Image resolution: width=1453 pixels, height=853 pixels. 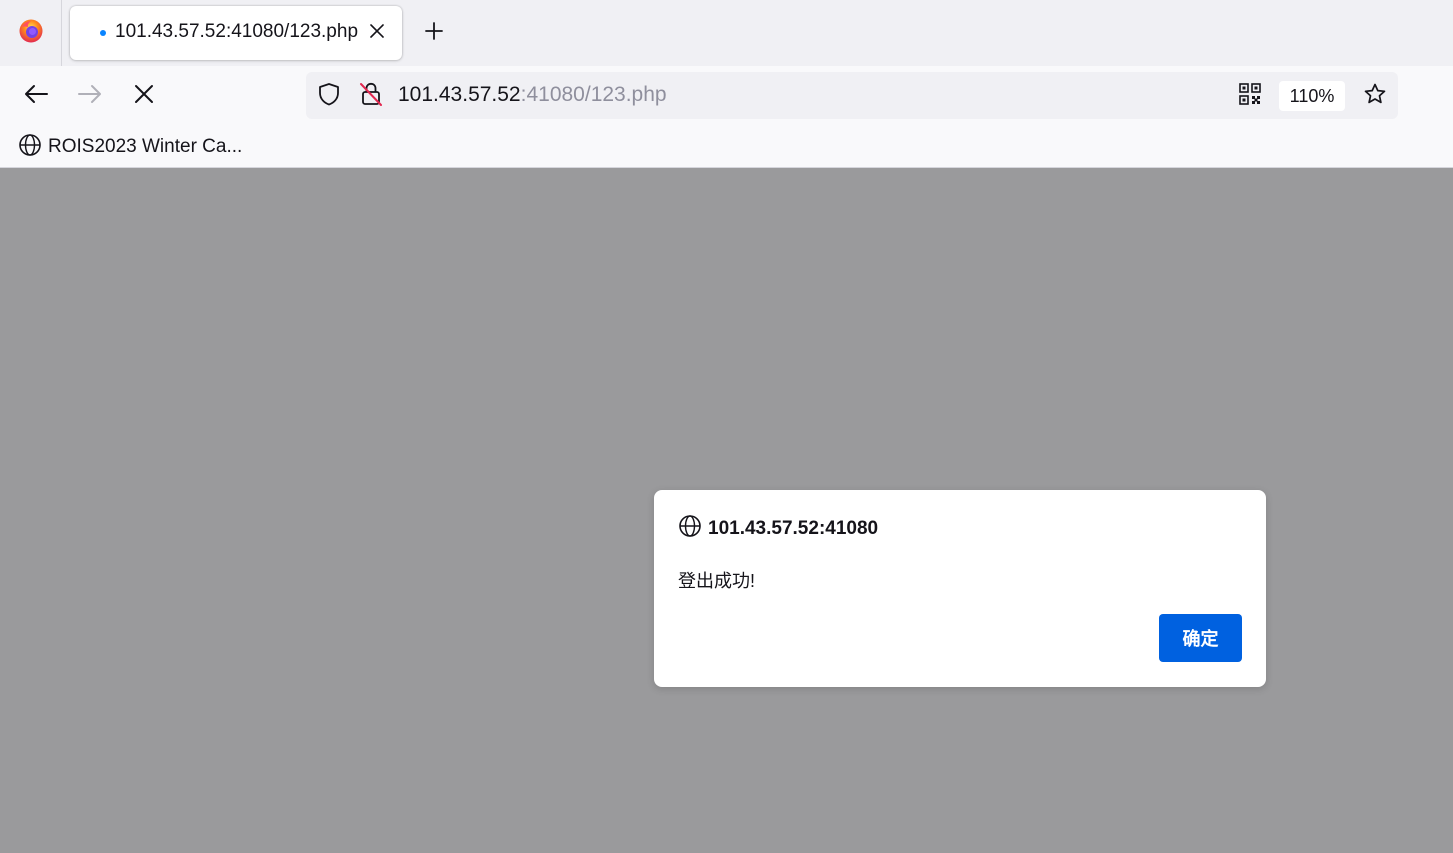 I want to click on back-button, so click(x=36, y=96).